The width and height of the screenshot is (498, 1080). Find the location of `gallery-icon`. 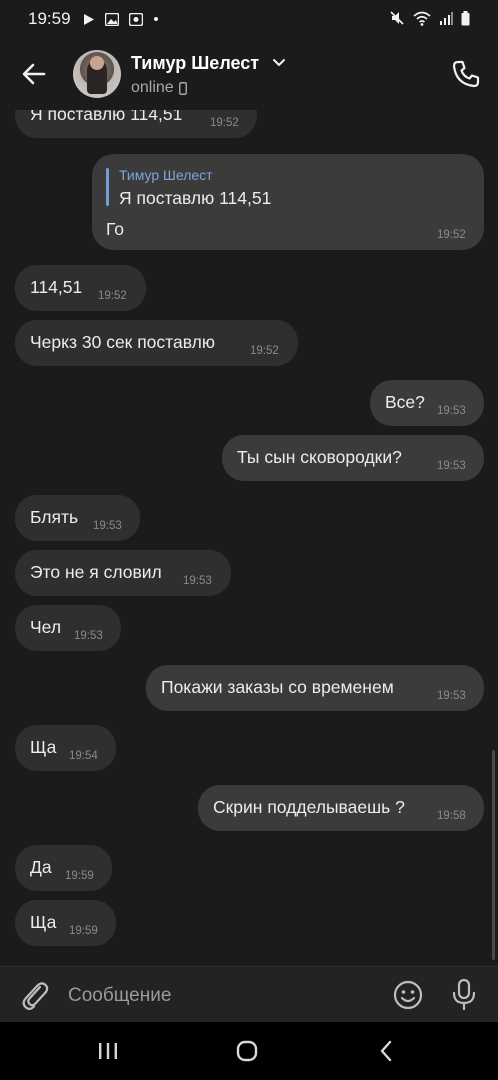

gallery-icon is located at coordinates (111, 19).